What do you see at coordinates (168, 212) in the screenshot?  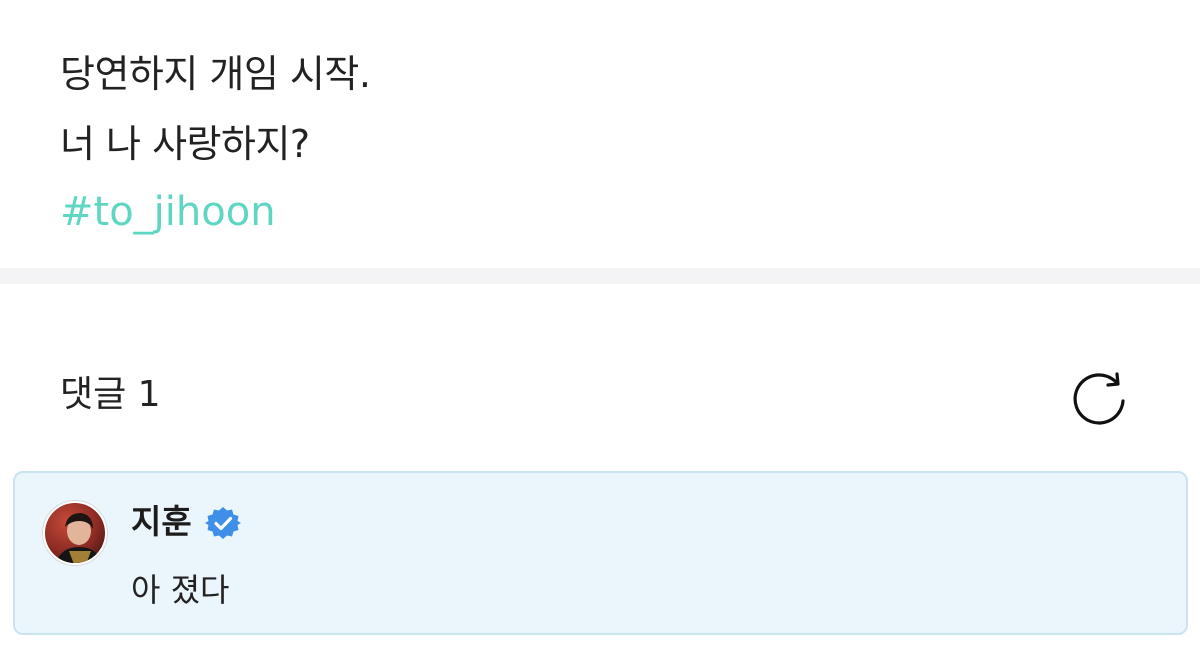 I see `hashtag-link: #to_jihoon` at bounding box center [168, 212].